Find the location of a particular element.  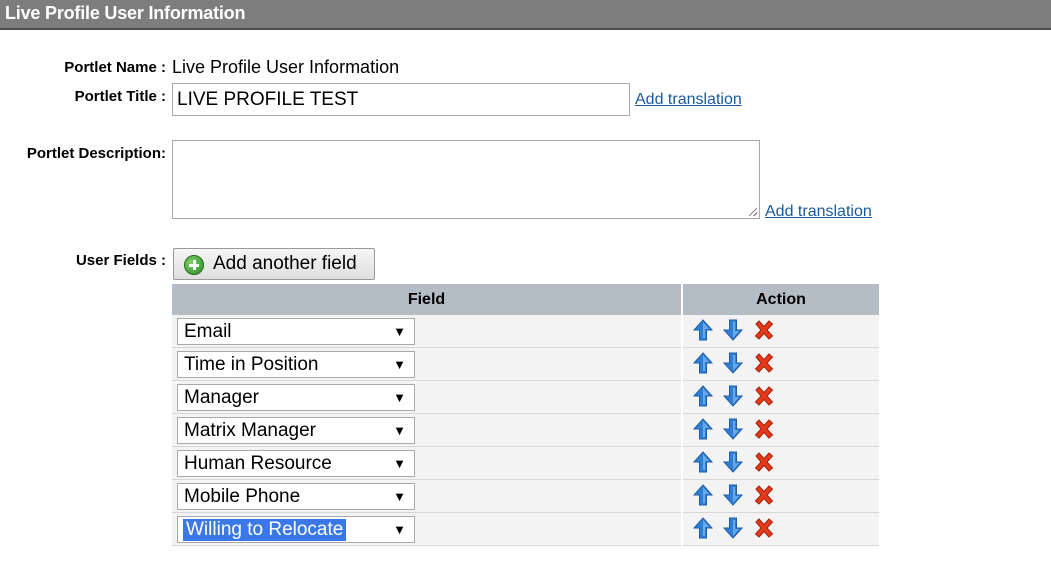

table-row: Time in Position ▼ is located at coordinates (525, 364).